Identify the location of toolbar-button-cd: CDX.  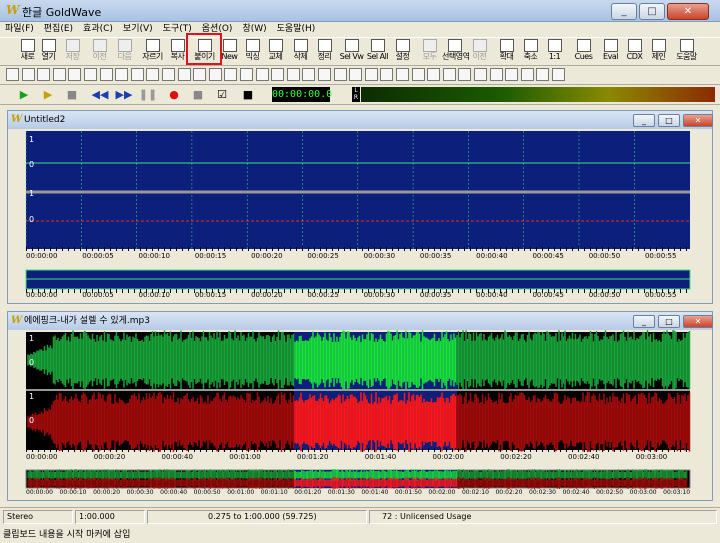
(634, 52).